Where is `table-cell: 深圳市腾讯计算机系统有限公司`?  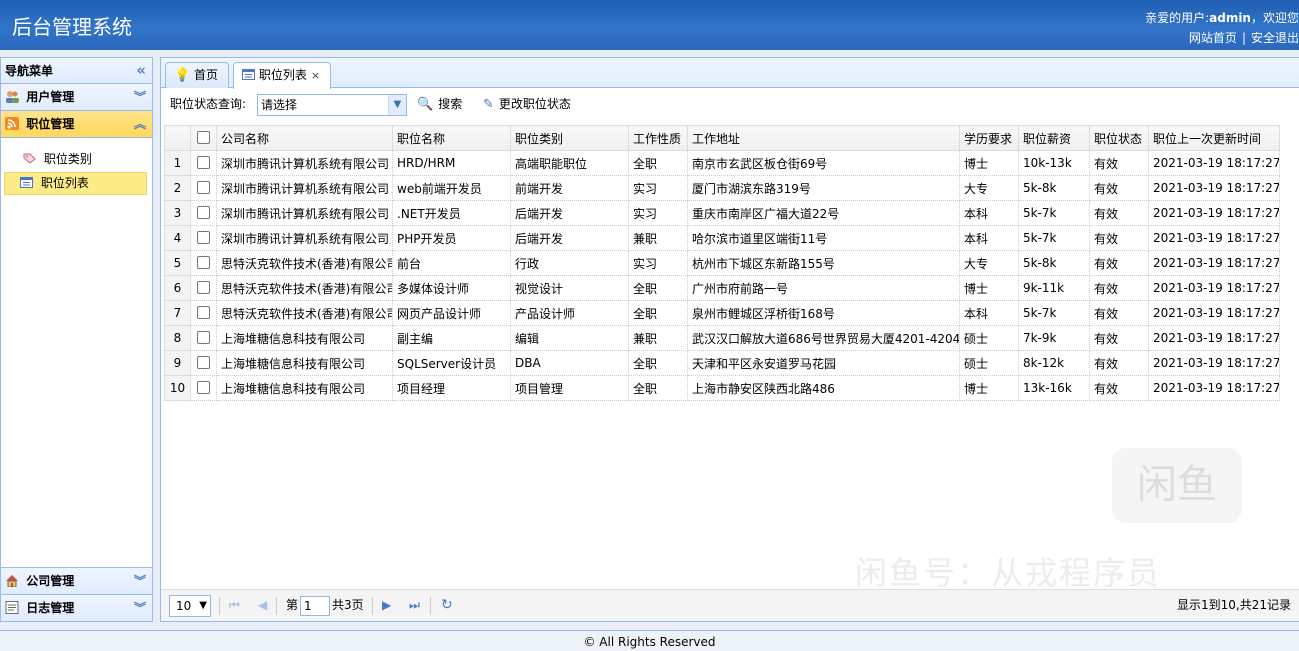
table-cell: 深圳市腾讯计算机系统有限公司 is located at coordinates (304, 238).